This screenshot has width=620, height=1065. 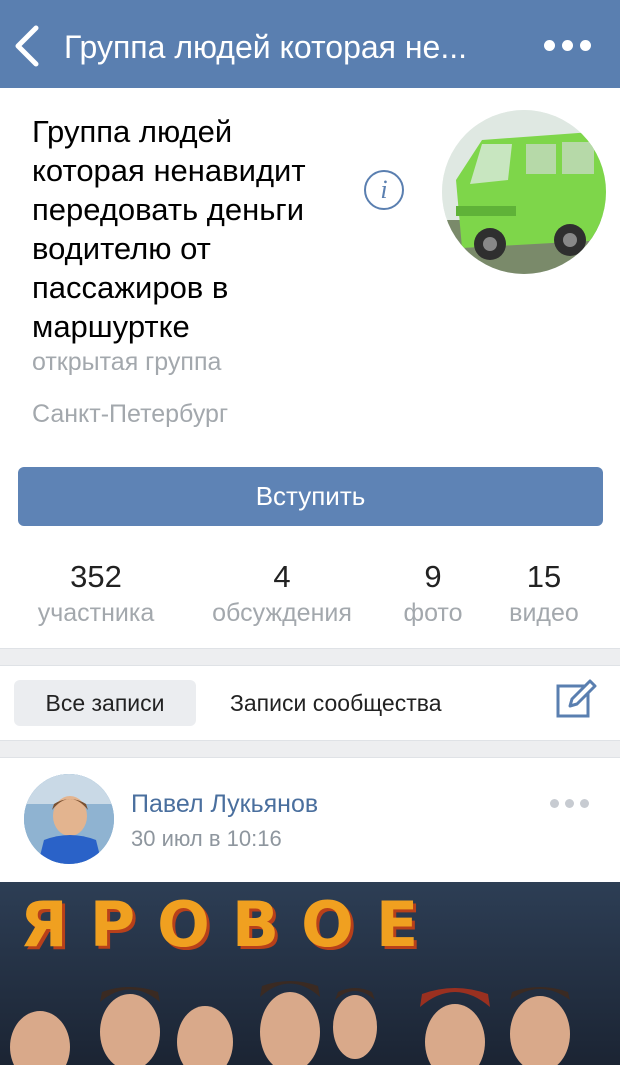 I want to click on counter-photos: 9 фото, so click(x=433, y=594).